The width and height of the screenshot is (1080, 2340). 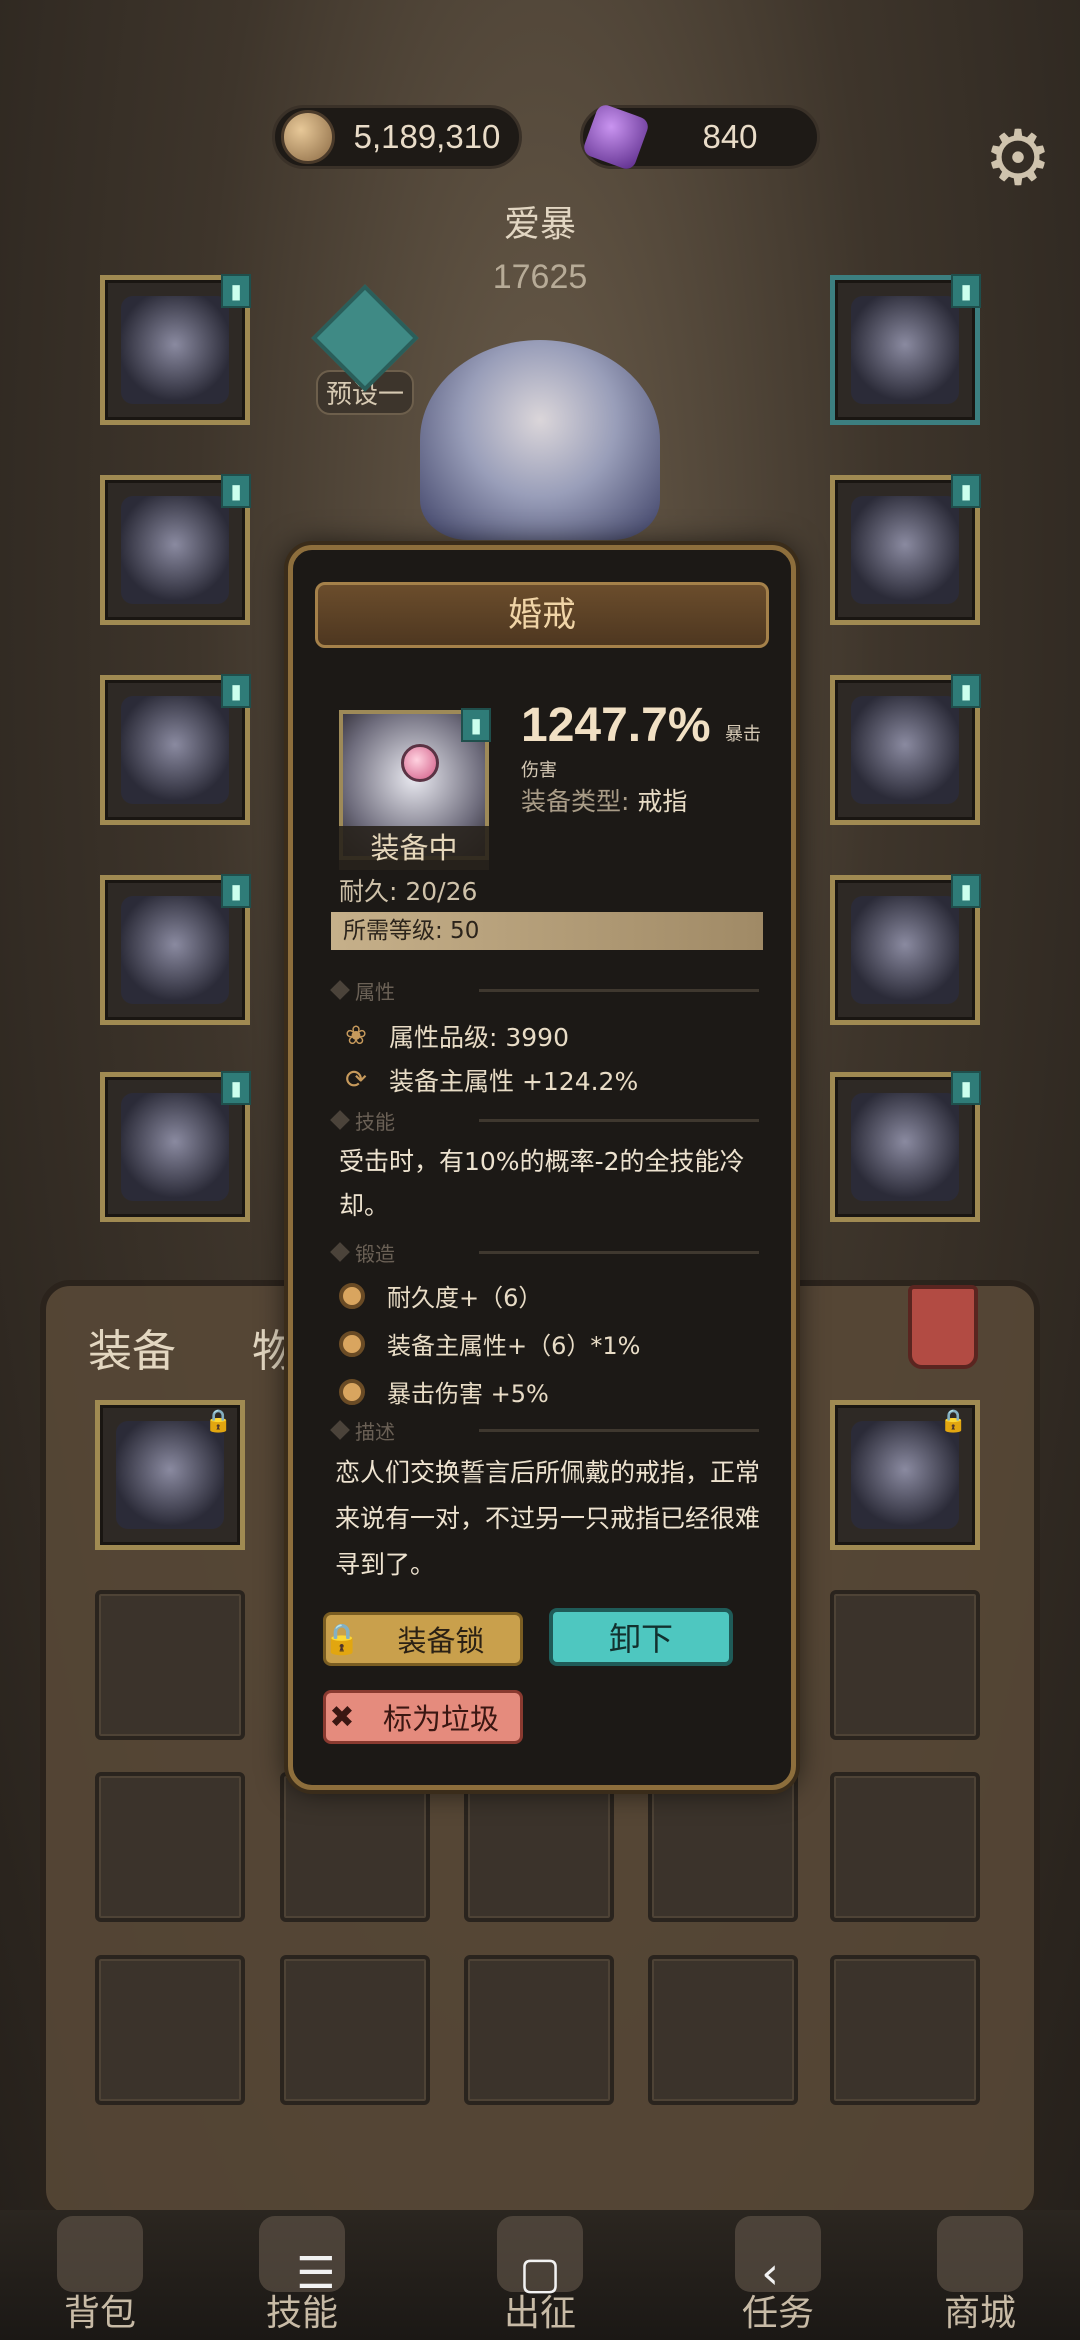 What do you see at coordinates (444, 1391) in the screenshot?
I see `forge-effect: 暴击伤害 +5%` at bounding box center [444, 1391].